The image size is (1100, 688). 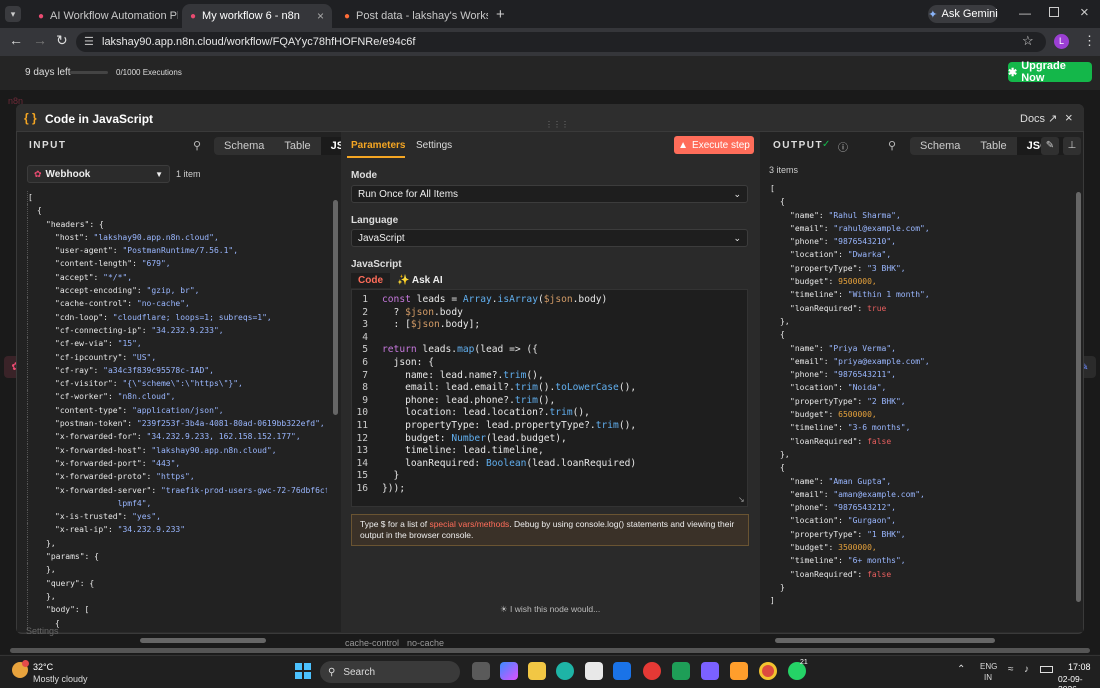 What do you see at coordinates (1038, 118) in the screenshot?
I see `docs-link: Docs ↗` at bounding box center [1038, 118].